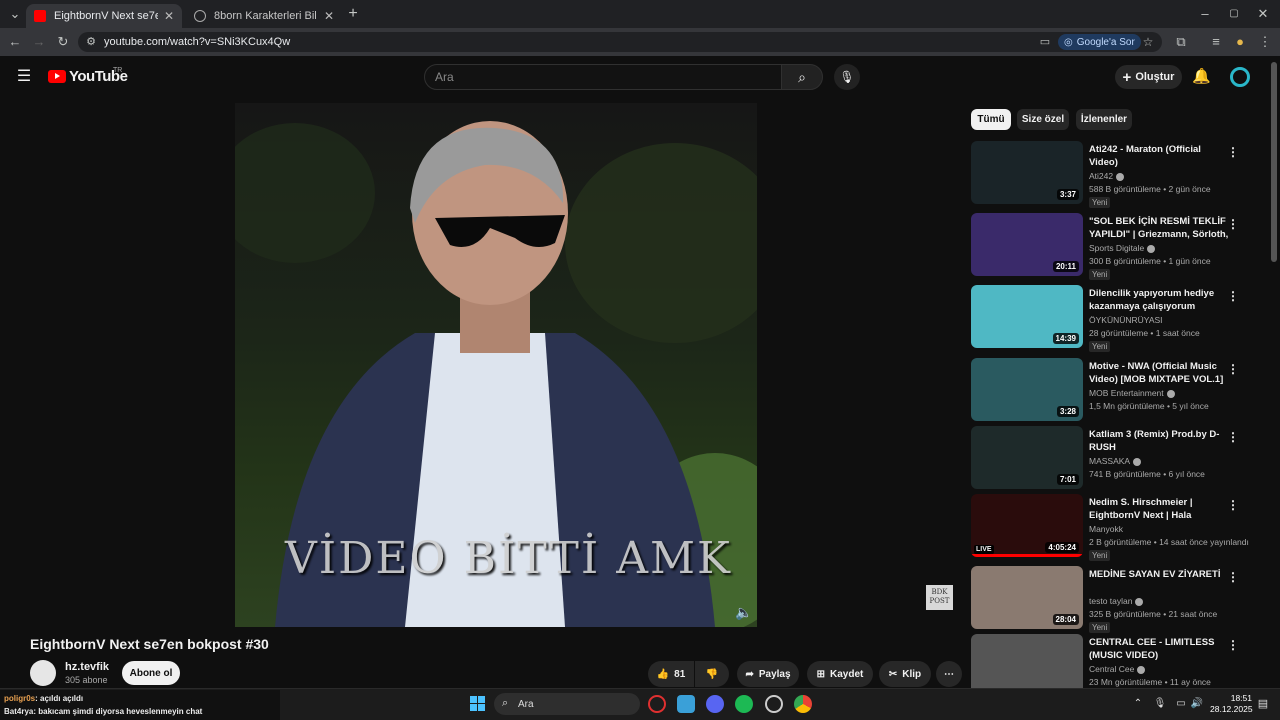  I want to click on channel-name: ÖYKÜNÜNRÜYASI, so click(1126, 320).